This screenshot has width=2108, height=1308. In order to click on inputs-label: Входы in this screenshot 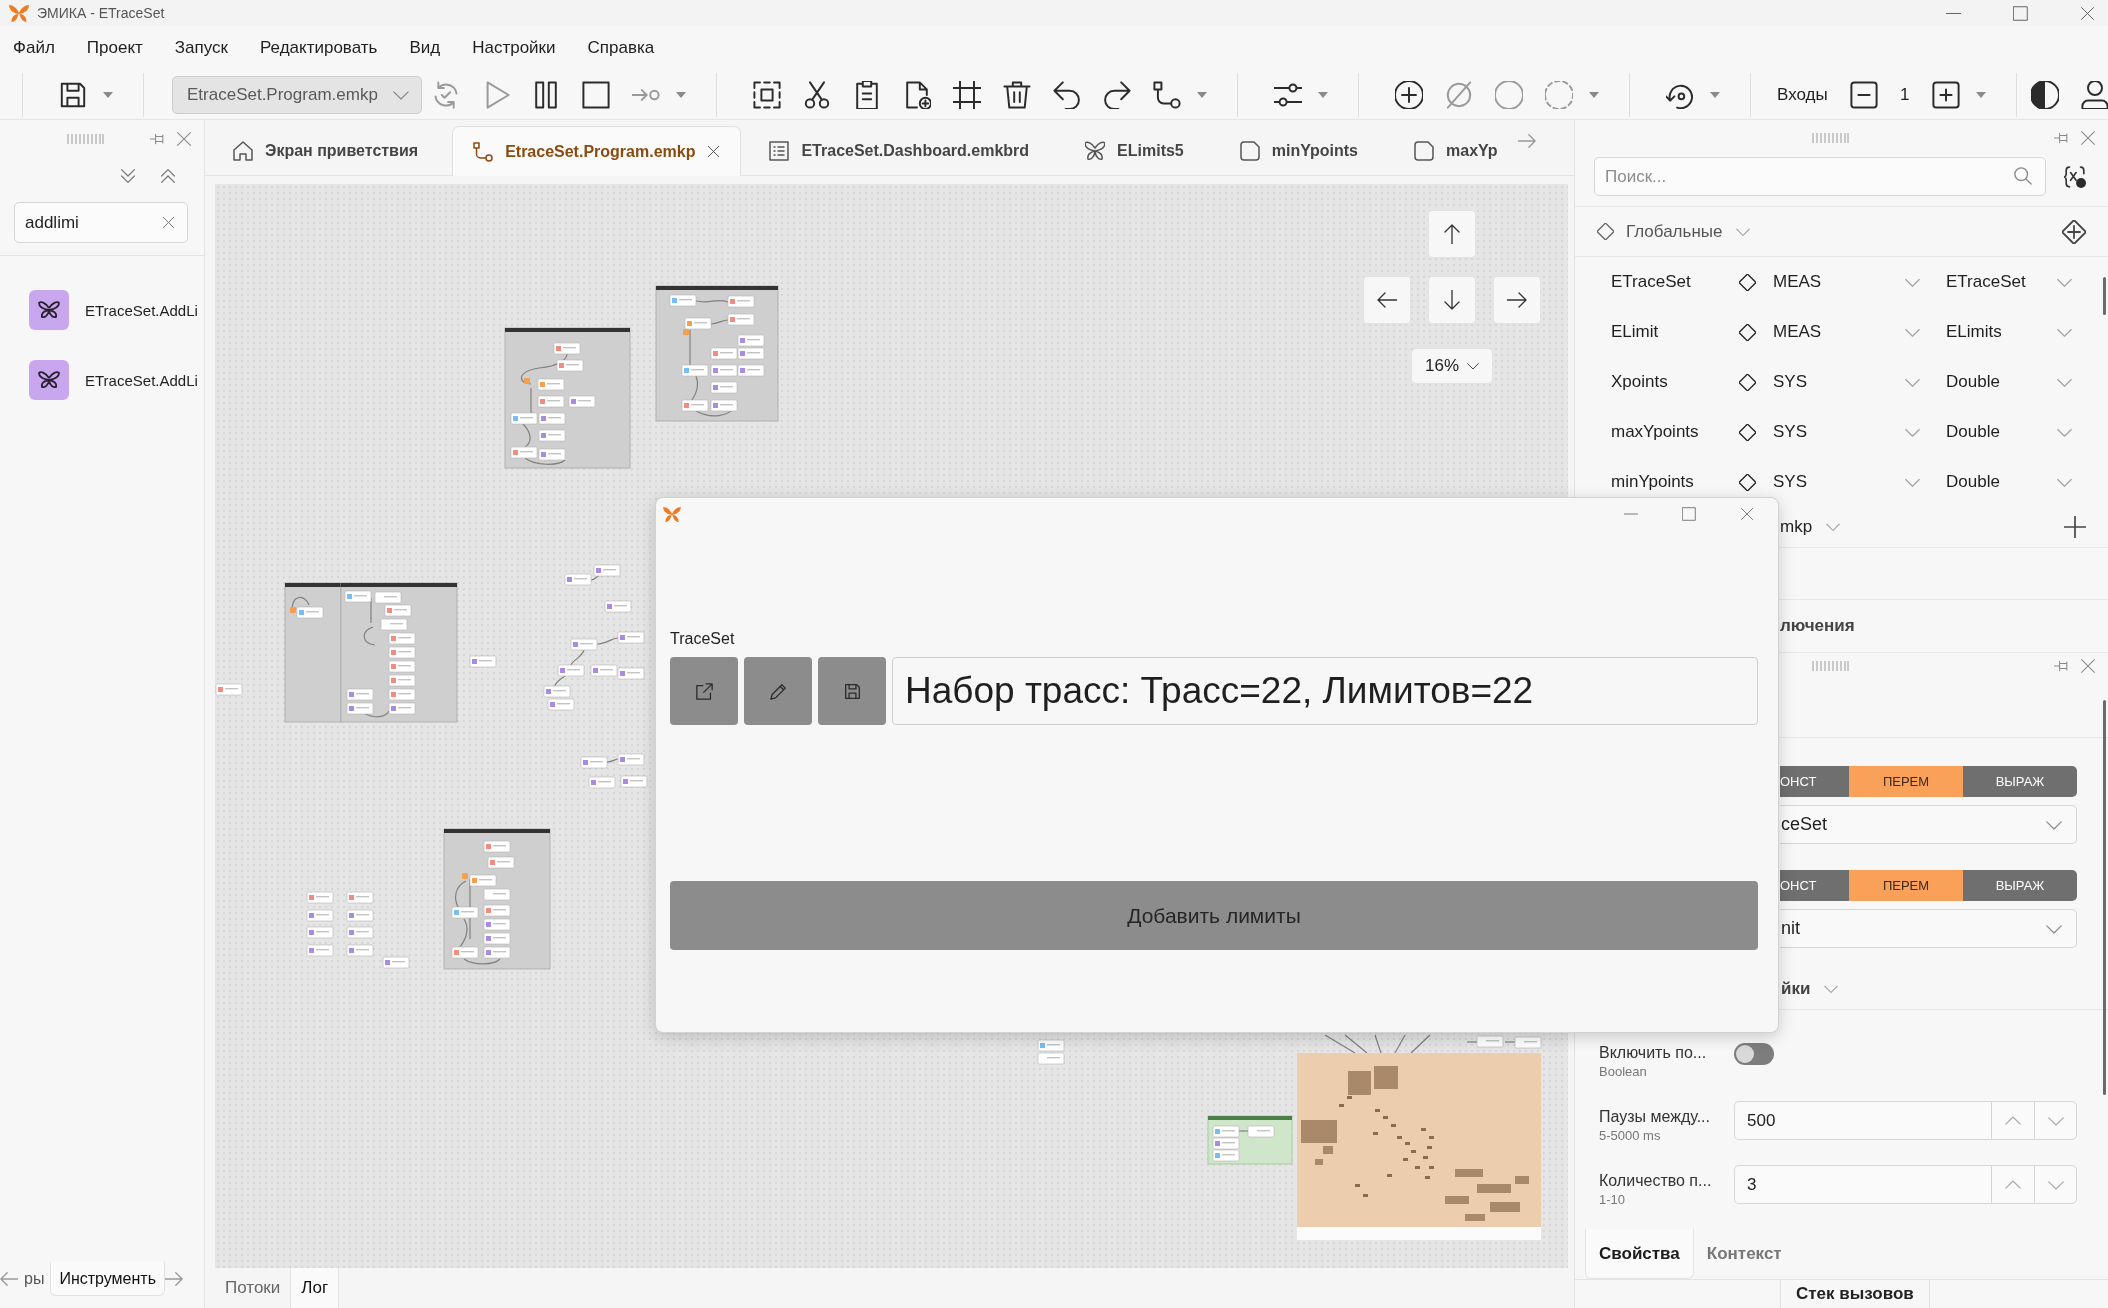, I will do `click(1802, 94)`.